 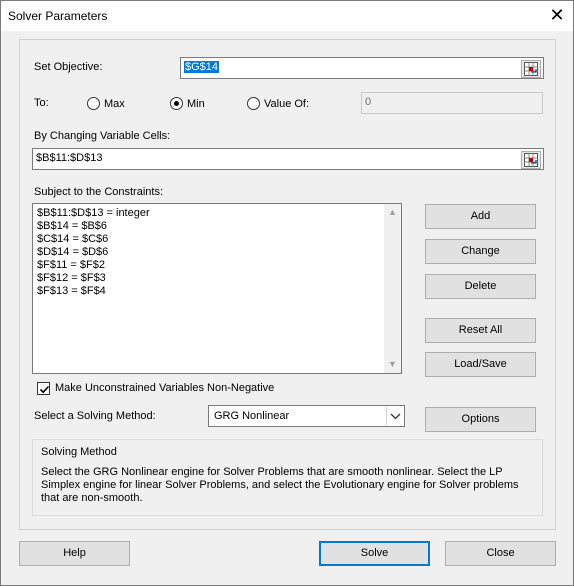 What do you see at coordinates (394, 416) in the screenshot?
I see `chevron-down-icon` at bounding box center [394, 416].